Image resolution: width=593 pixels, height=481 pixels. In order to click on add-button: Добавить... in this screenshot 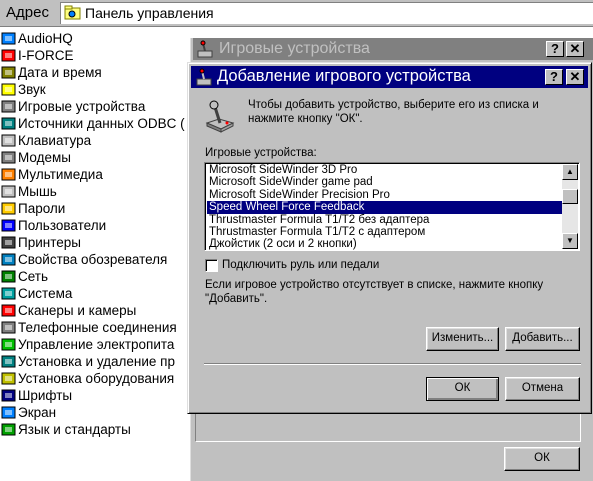, I will do `click(542, 339)`.